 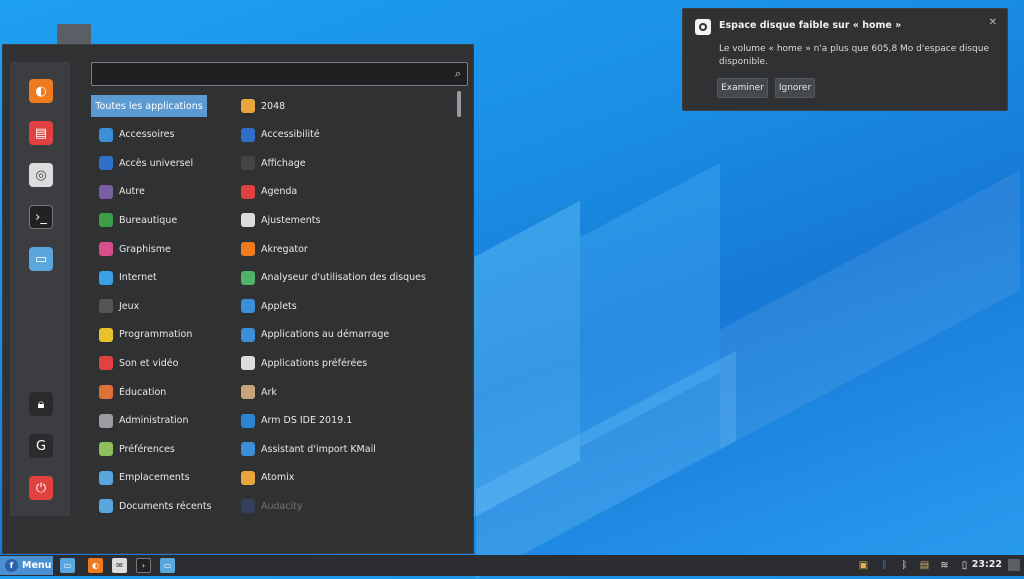 I want to click on mail-launcher-icon: ✉, so click(x=119, y=565).